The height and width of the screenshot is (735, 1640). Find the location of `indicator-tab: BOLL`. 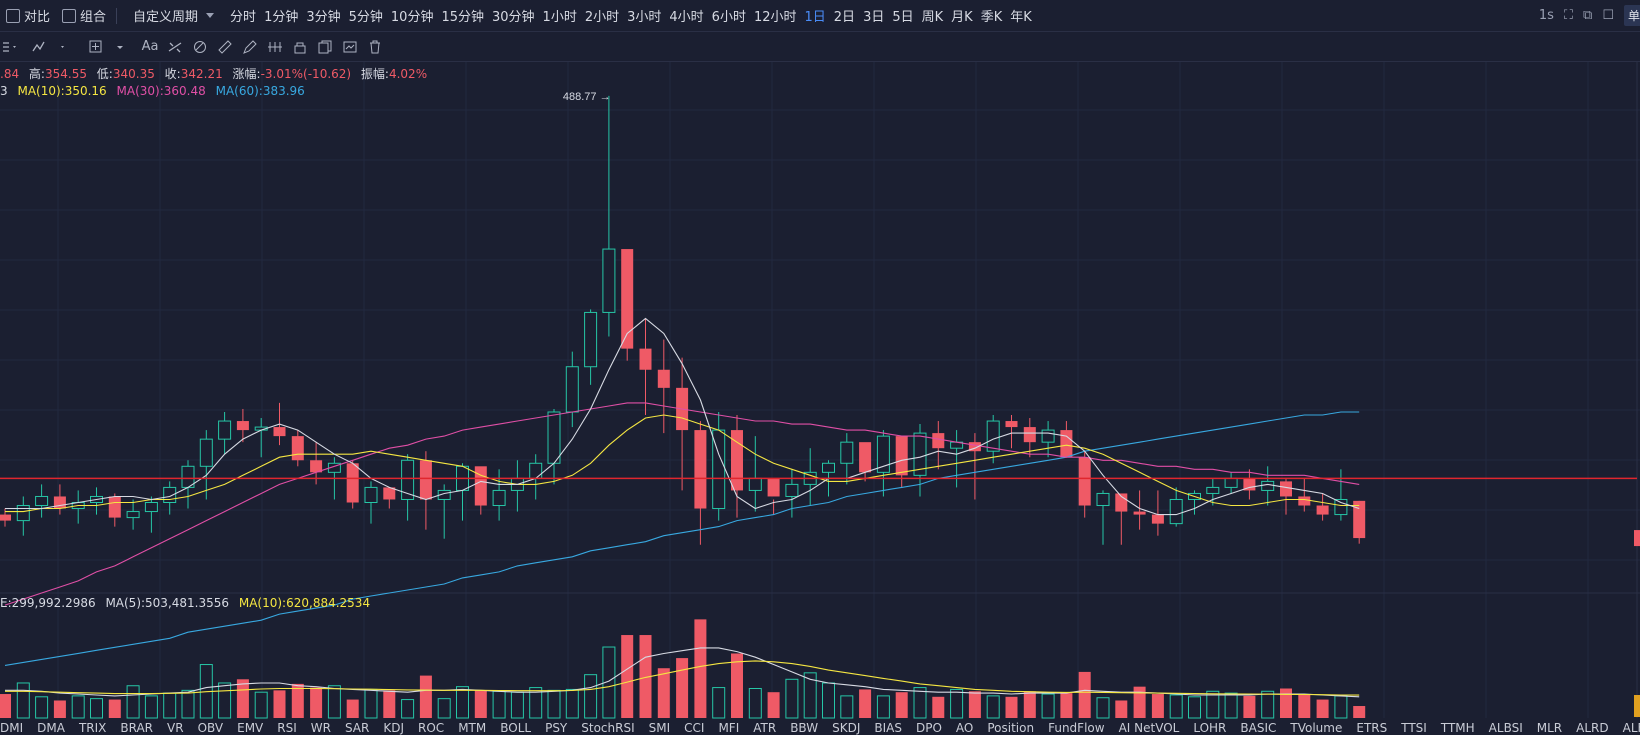

indicator-tab: BOLL is located at coordinates (515, 728).